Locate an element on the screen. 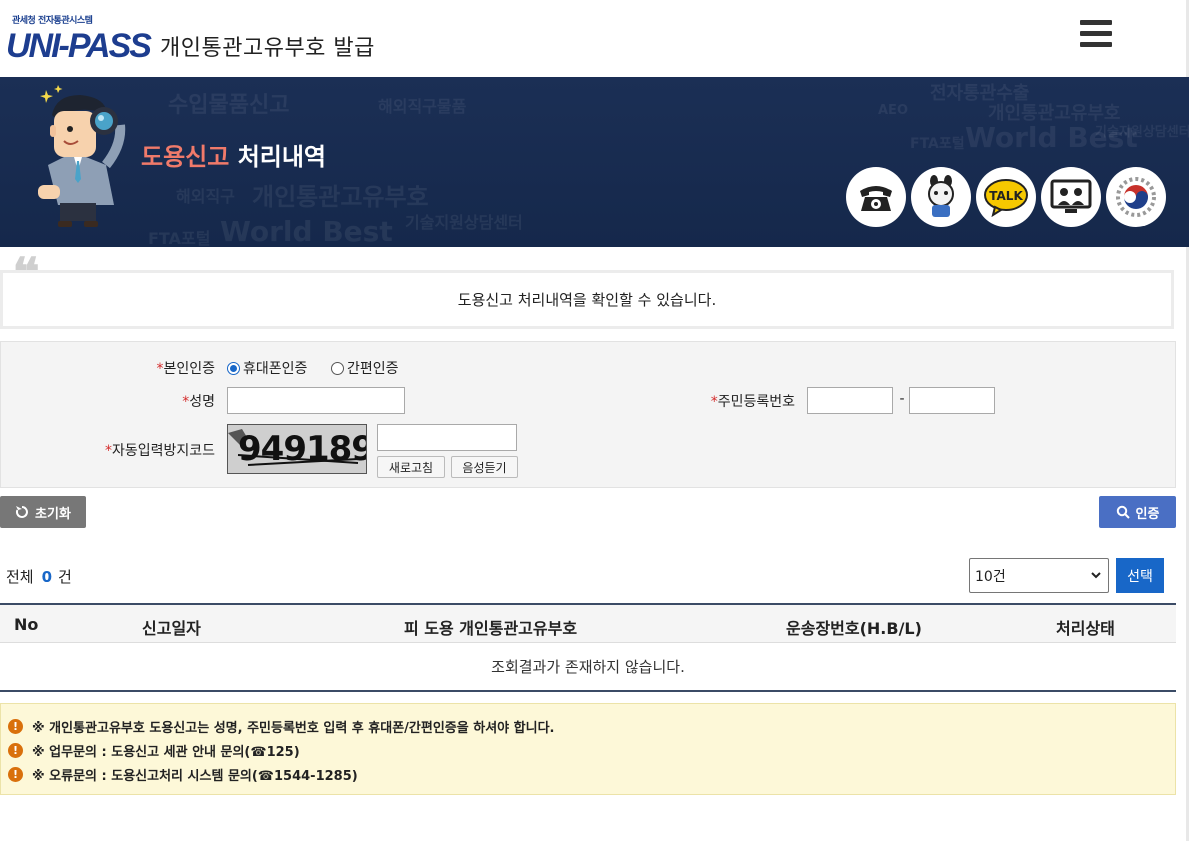  result-total: 전체 0 건 is located at coordinates (39, 576).